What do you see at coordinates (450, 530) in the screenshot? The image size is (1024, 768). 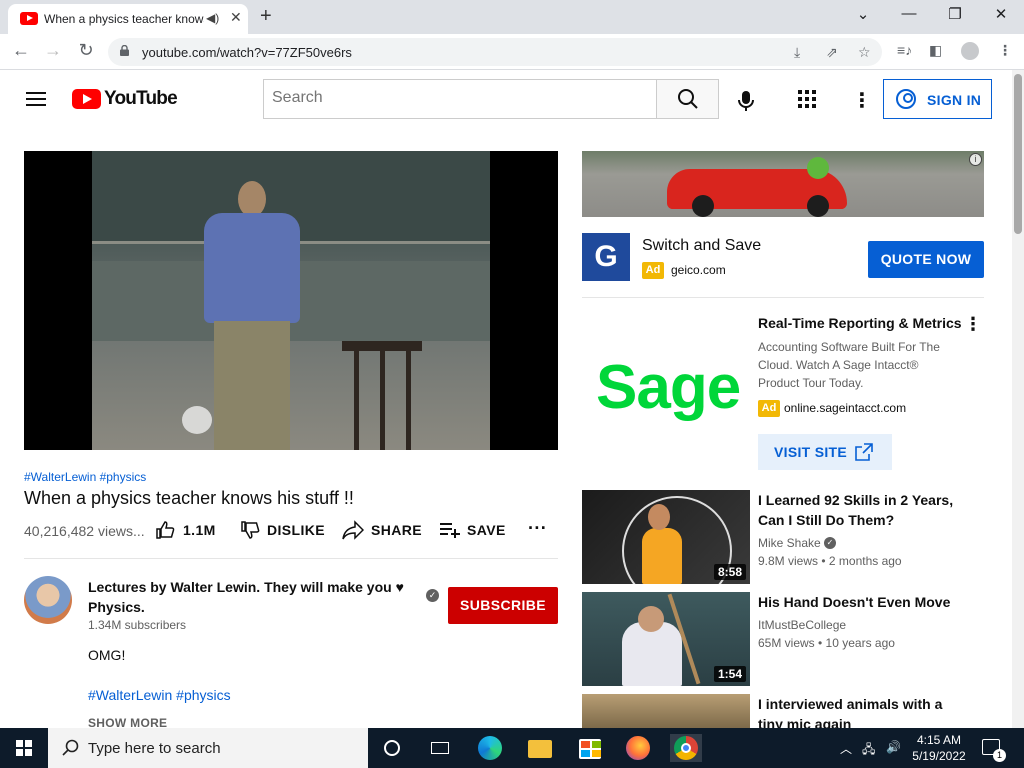 I see `playlist-add-icon` at bounding box center [450, 530].